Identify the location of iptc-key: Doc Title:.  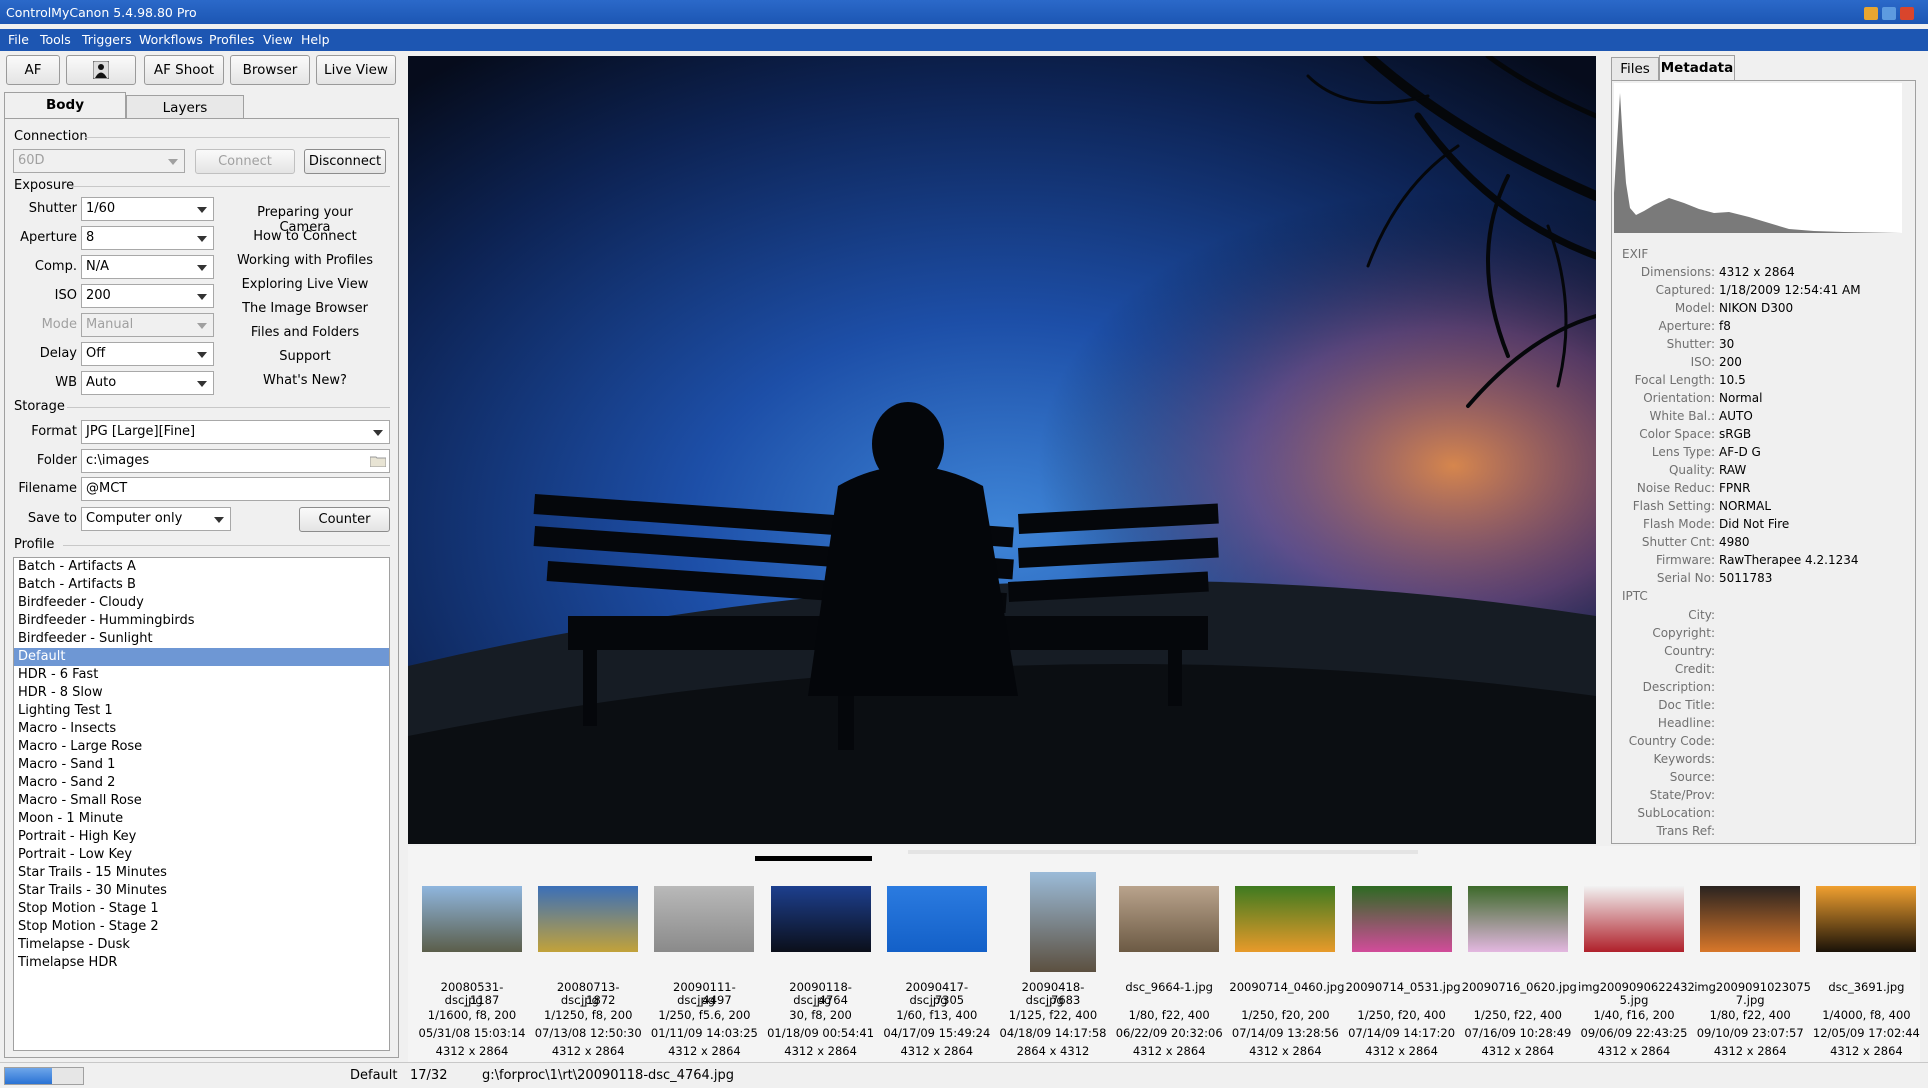
(1686, 705).